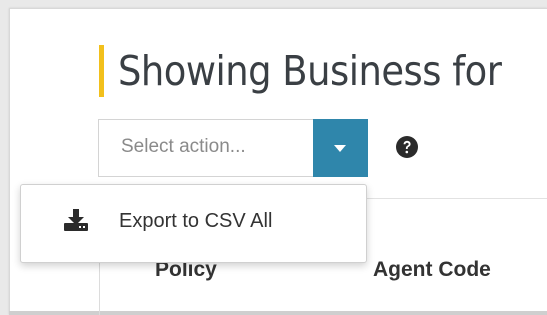 The image size is (547, 315). I want to click on download-icon, so click(76, 220).